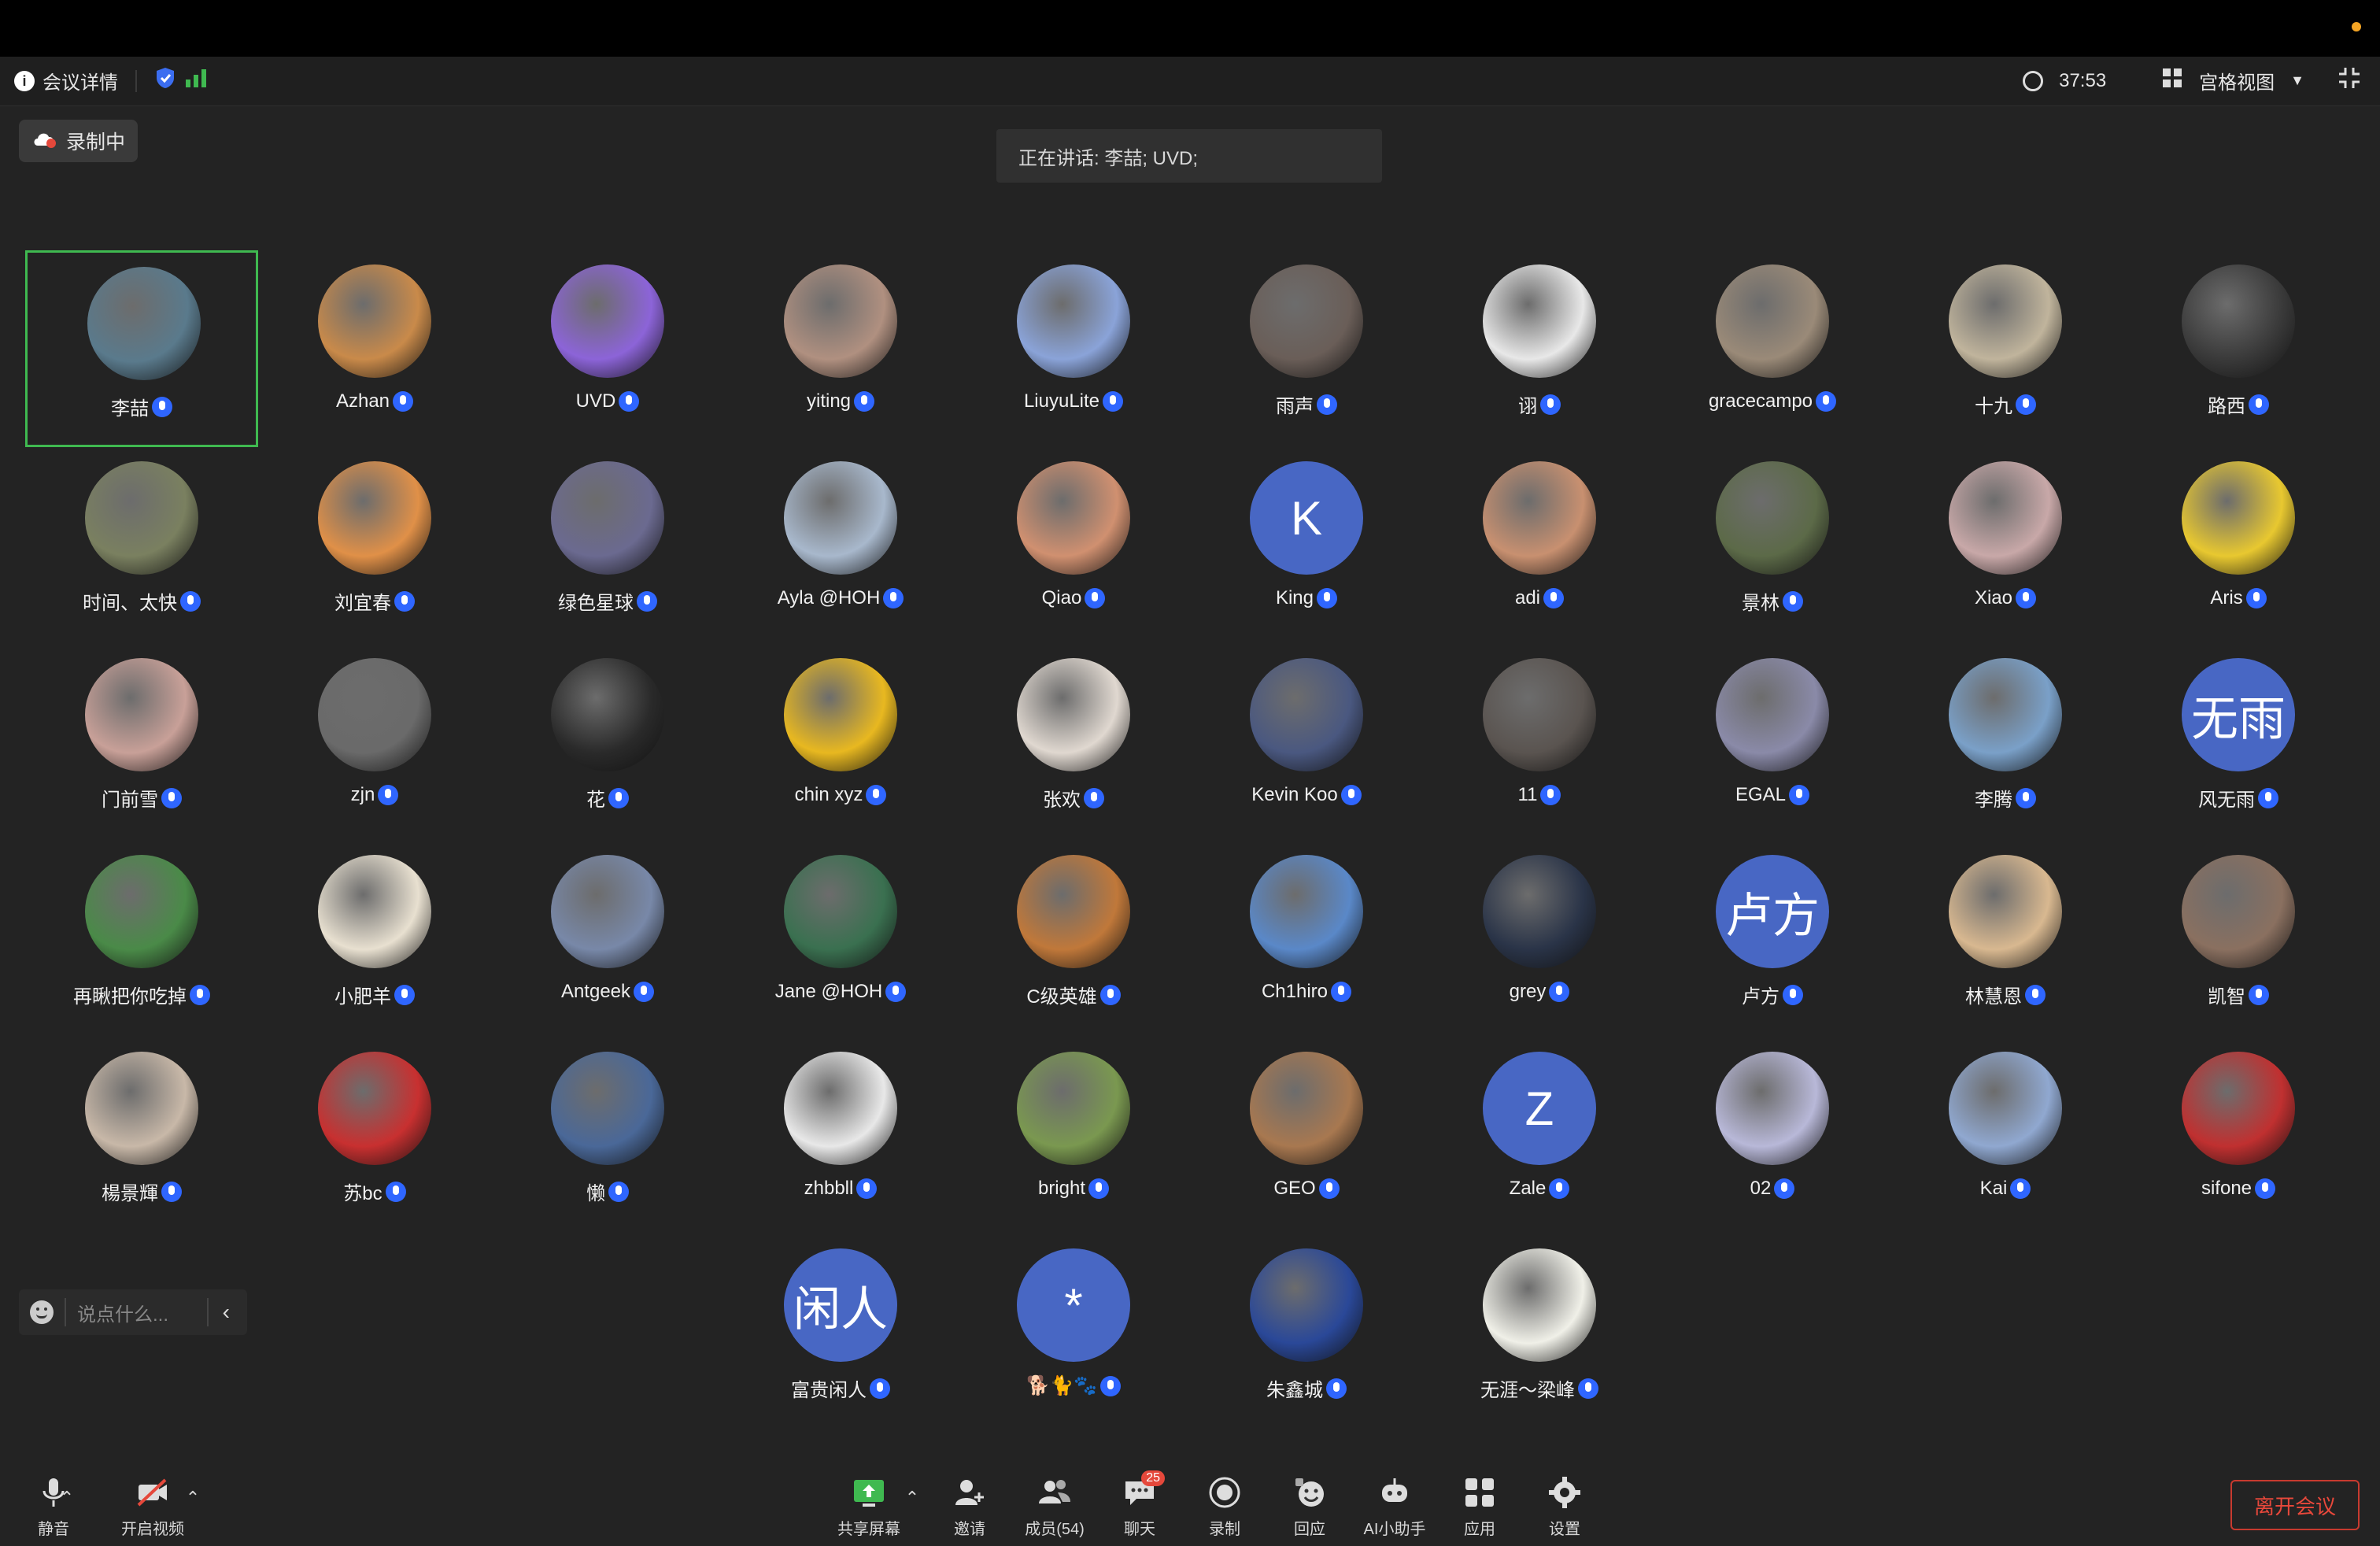 This screenshot has width=2380, height=1546. Describe the element at coordinates (1761, 1188) in the screenshot. I see `participant-name: 02` at that location.